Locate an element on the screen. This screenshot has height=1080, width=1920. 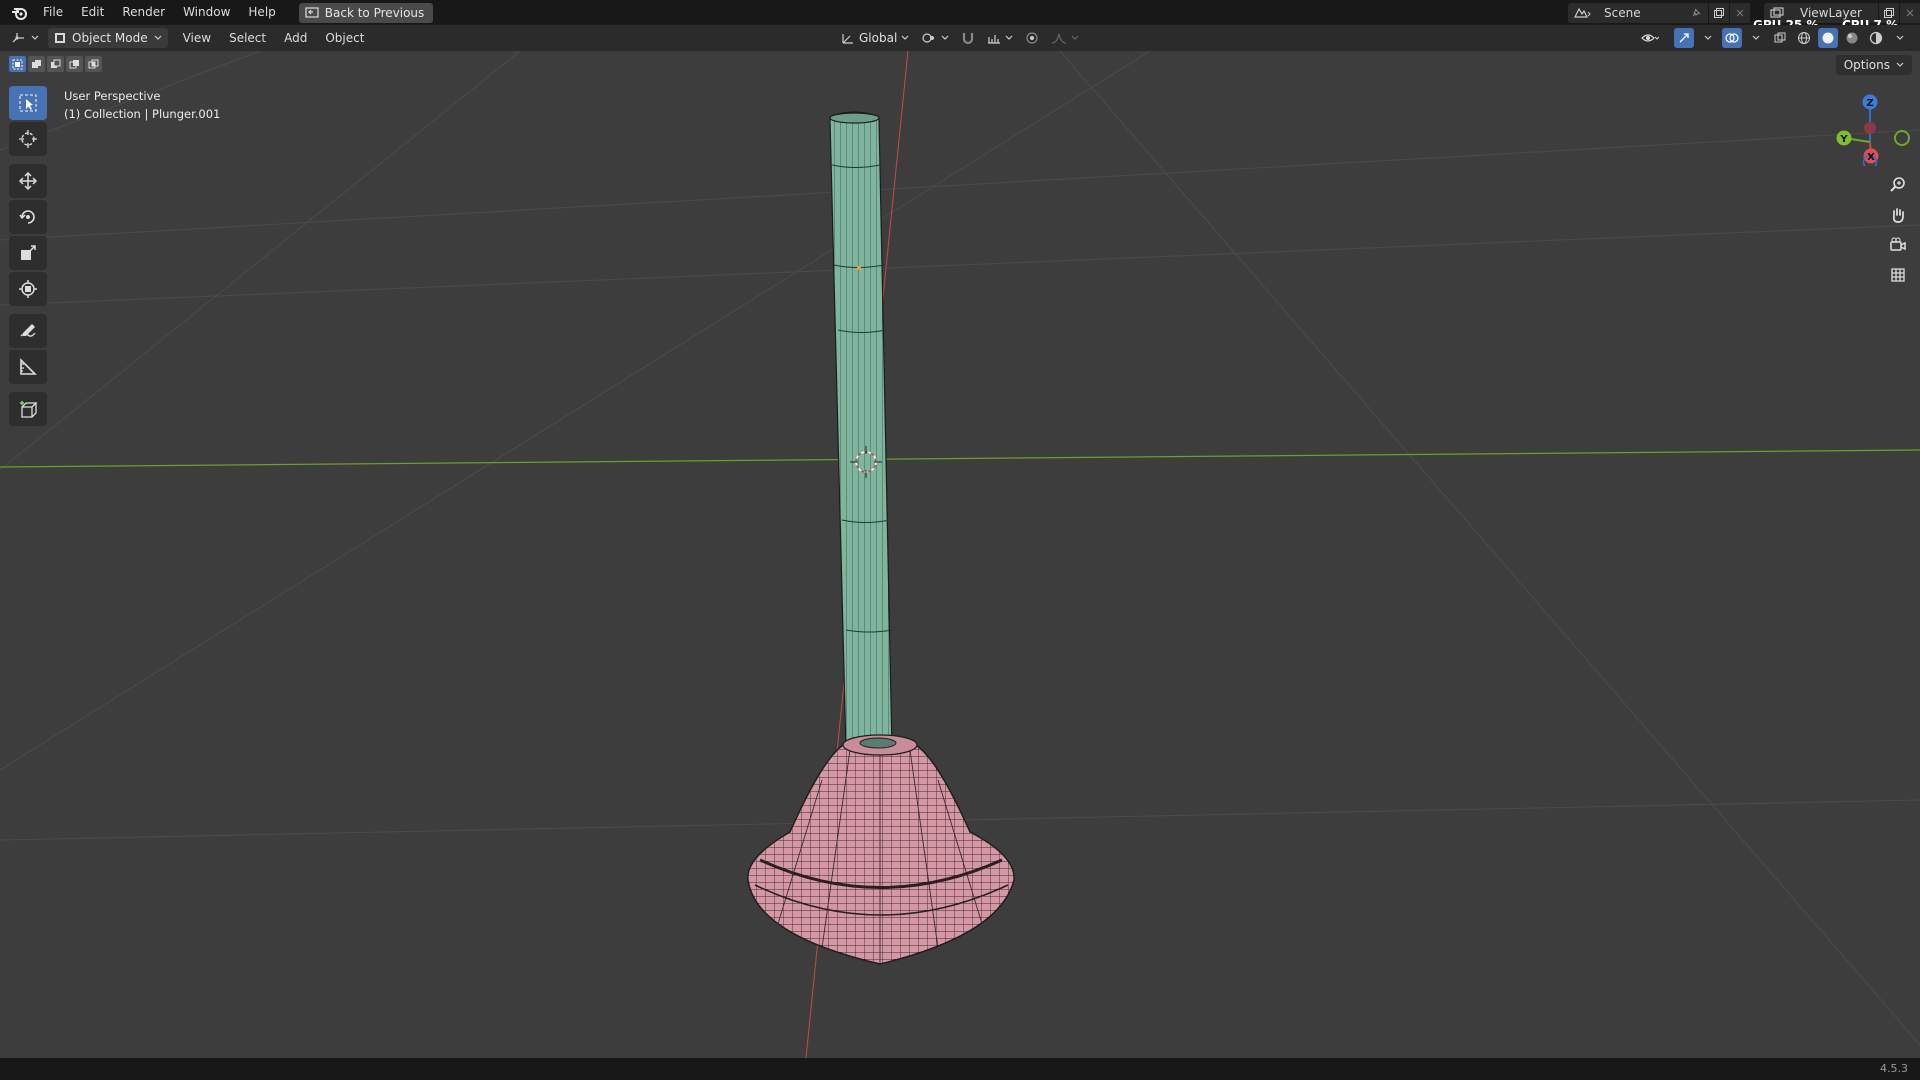
wireframe-sphere-icon is located at coordinates (1804, 38).